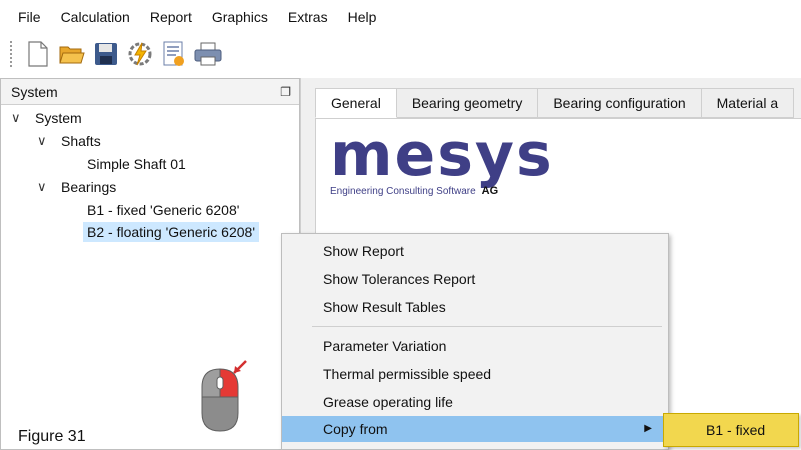 Image resolution: width=801 pixels, height=450 pixels. Describe the element at coordinates (52, 436) in the screenshot. I see `figure-caption: Figure 31` at that location.